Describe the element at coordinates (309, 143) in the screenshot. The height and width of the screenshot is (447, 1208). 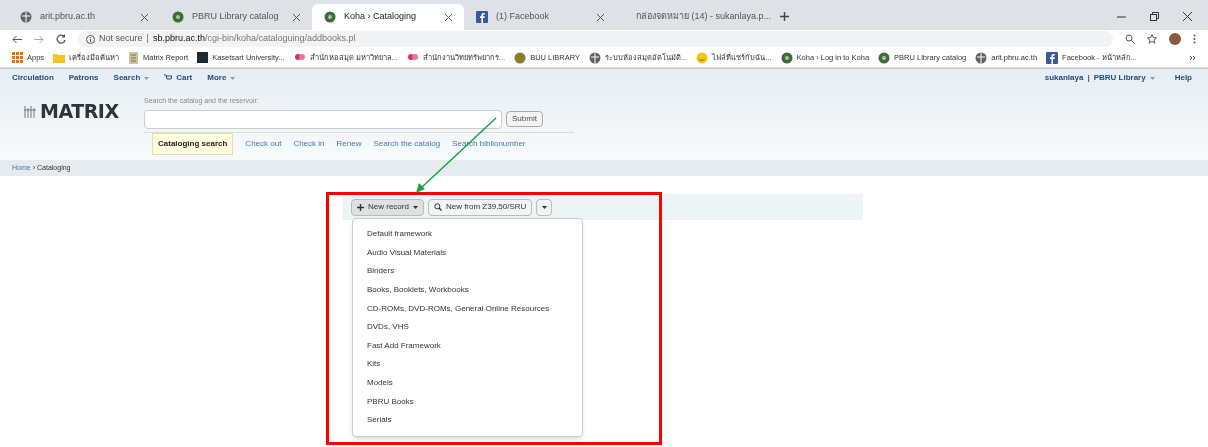
I see `search-tab: Check in` at that location.